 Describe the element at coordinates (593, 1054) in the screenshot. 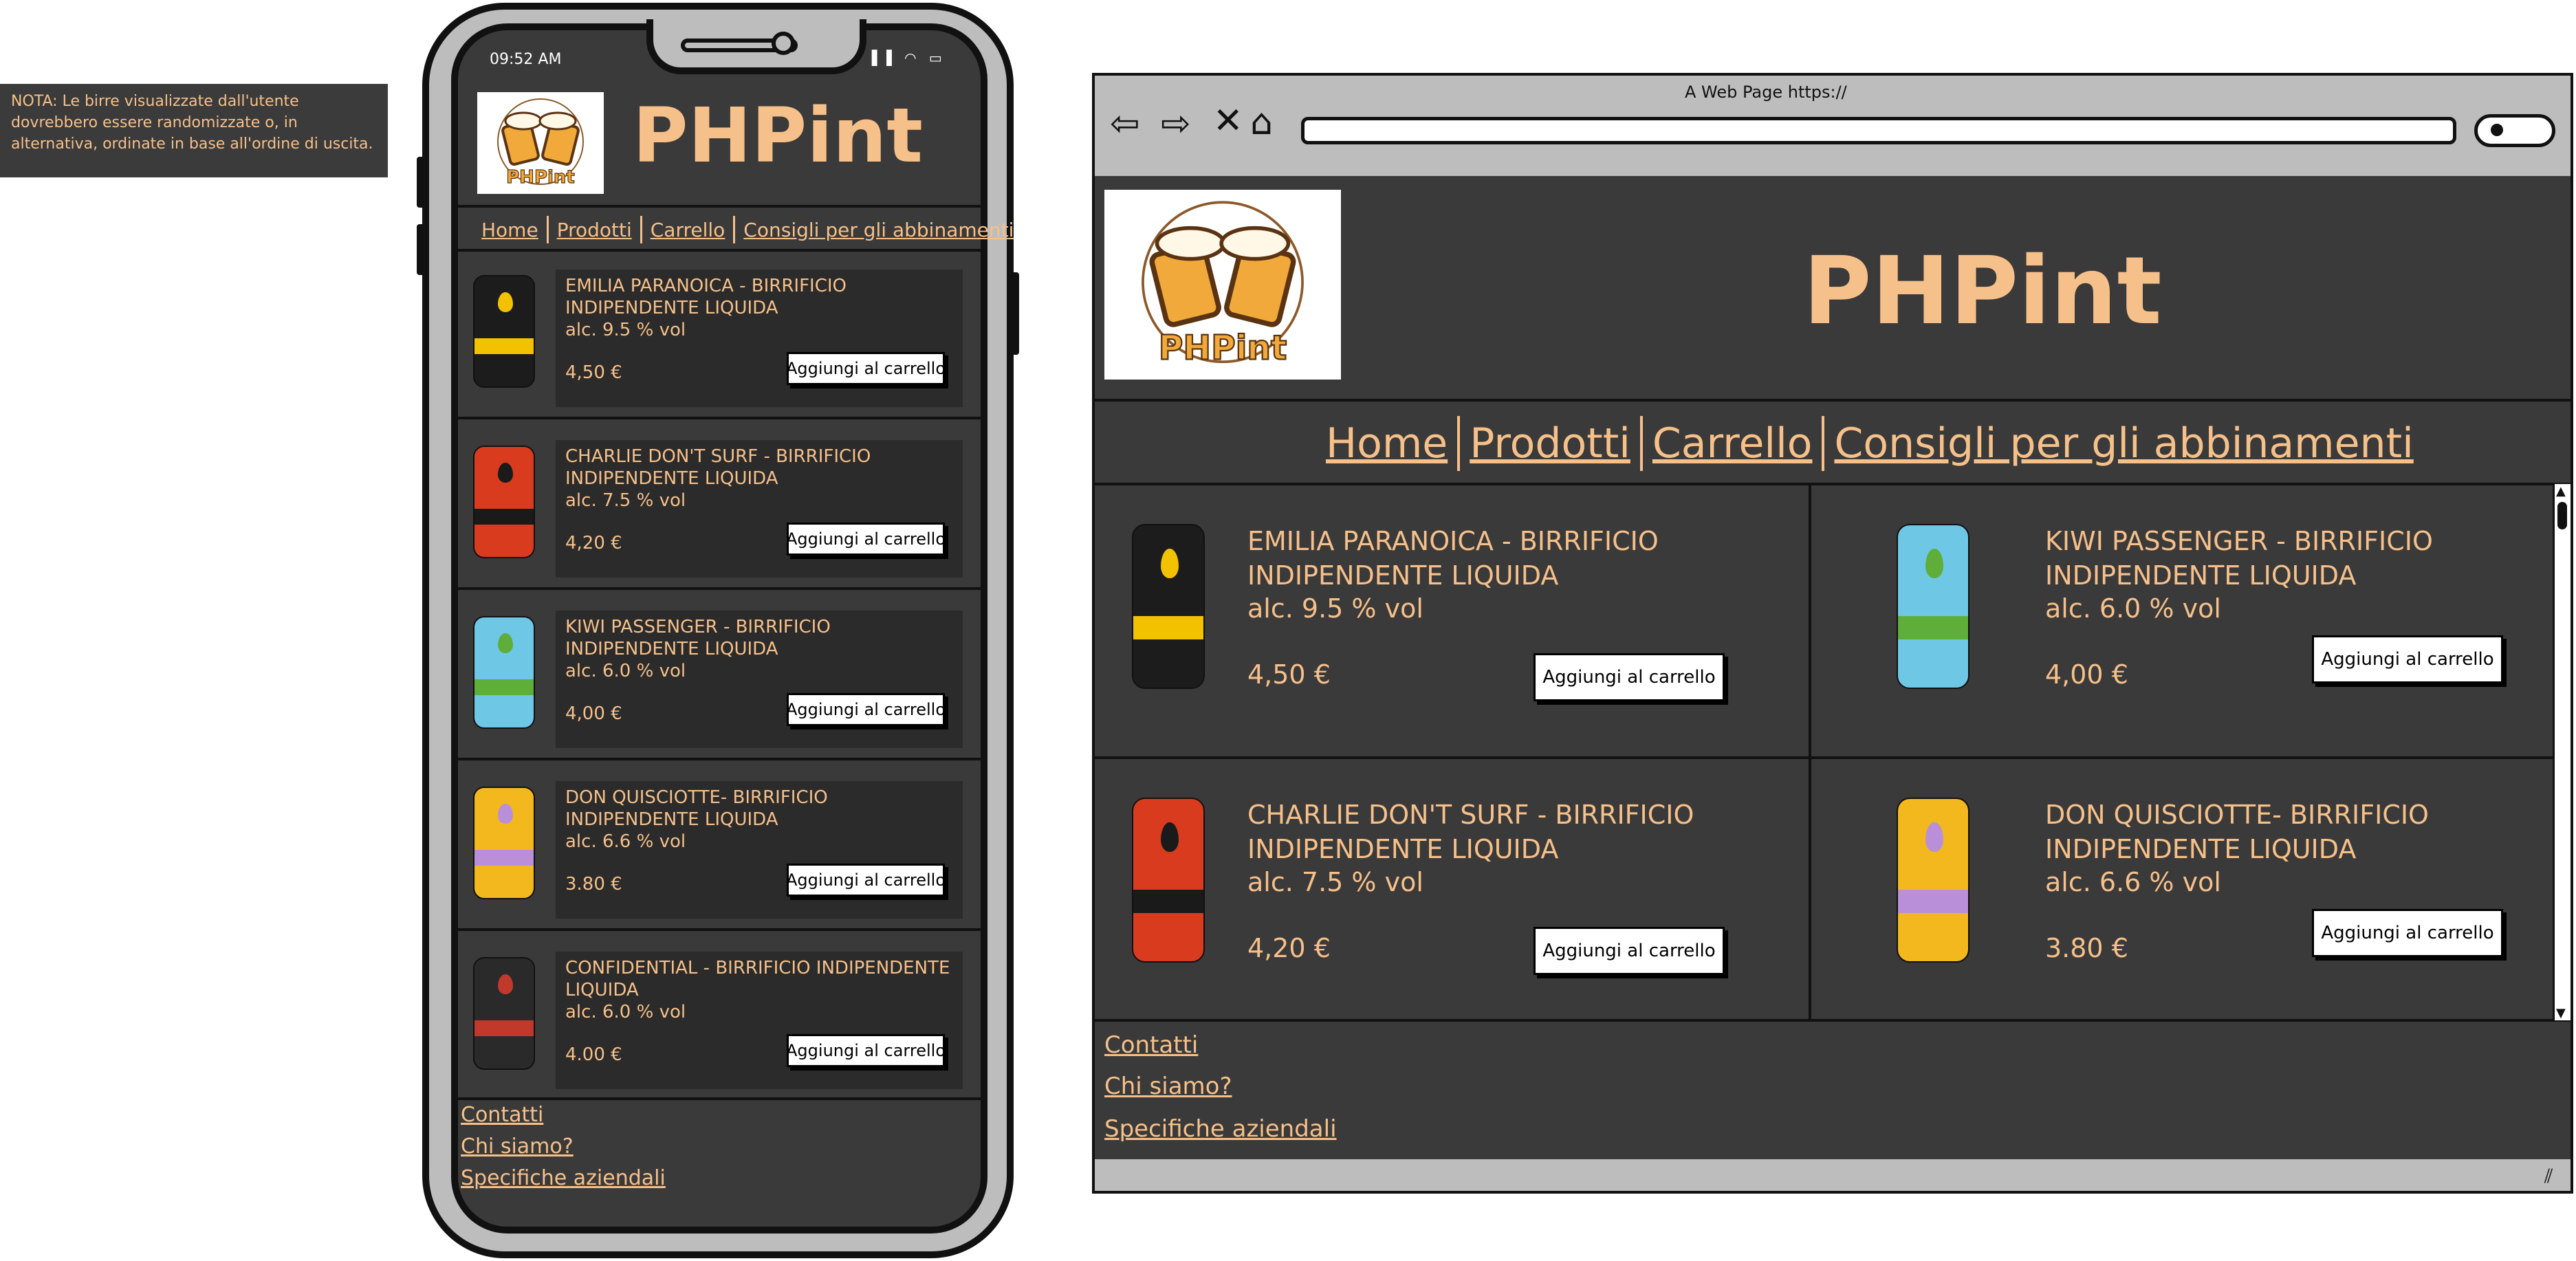

I see `product-price: 4.00 €` at that location.